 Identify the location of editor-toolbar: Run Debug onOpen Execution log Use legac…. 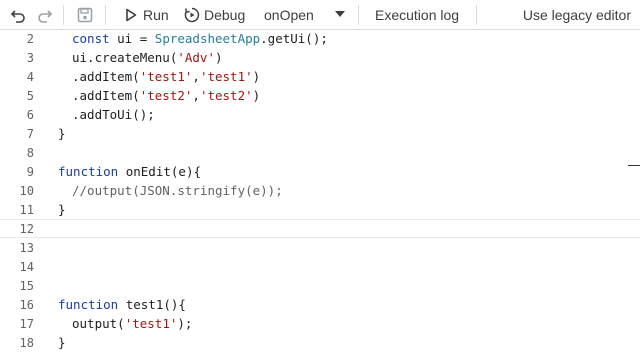
(320, 15).